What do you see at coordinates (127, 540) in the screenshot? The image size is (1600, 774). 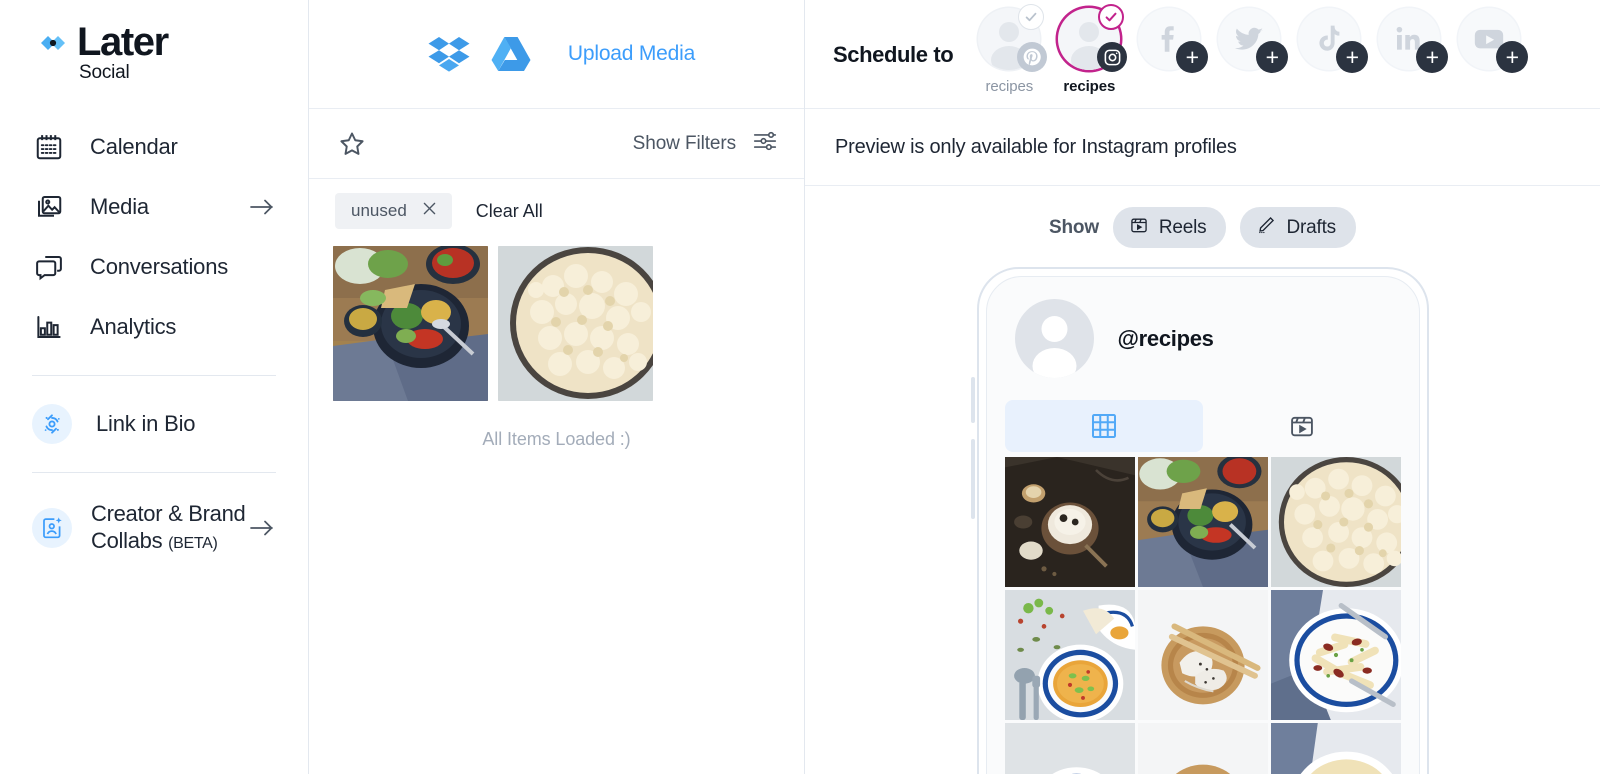 I see `collabs-line-2: Collabs` at bounding box center [127, 540].